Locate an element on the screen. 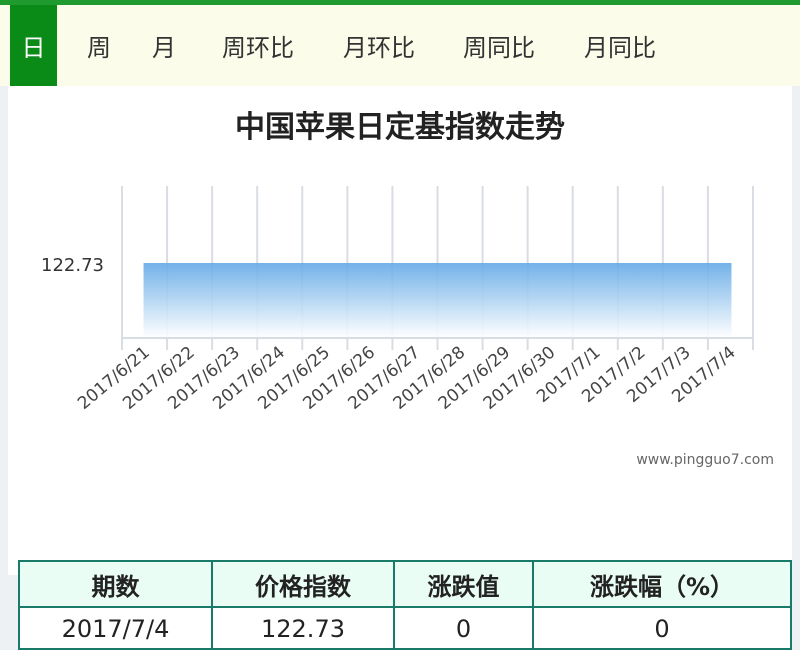 This screenshot has width=800, height=650. header-change-value: 涨跌值 is located at coordinates (464, 584).